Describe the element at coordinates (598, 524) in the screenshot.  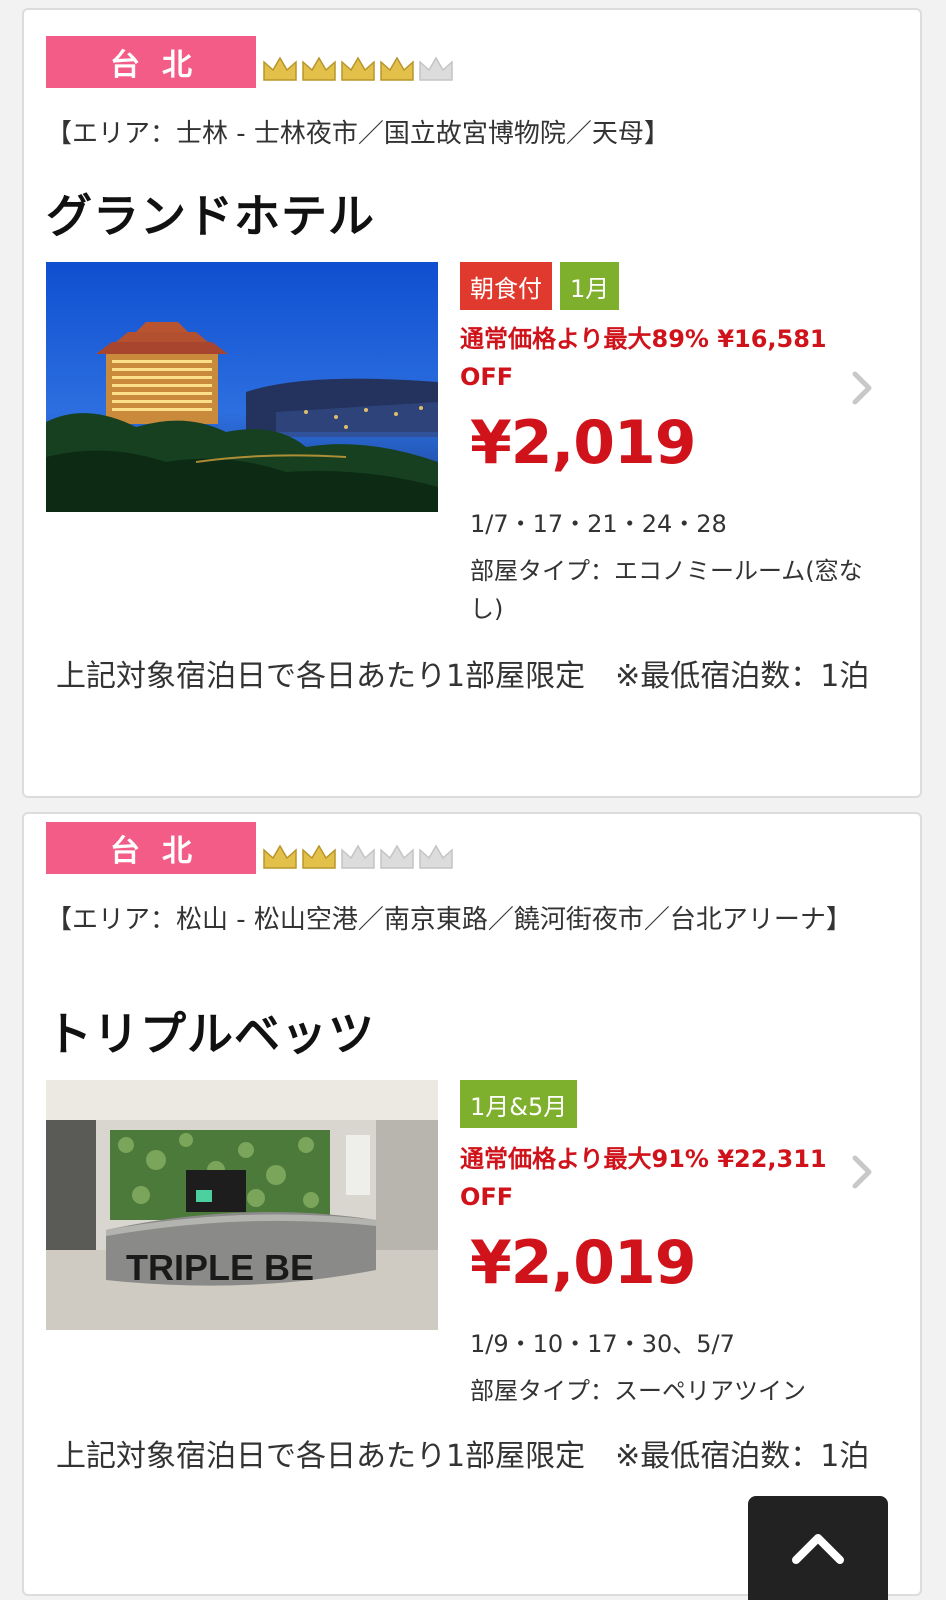
I see `available-dates: 1/7・17・21・24・28` at that location.